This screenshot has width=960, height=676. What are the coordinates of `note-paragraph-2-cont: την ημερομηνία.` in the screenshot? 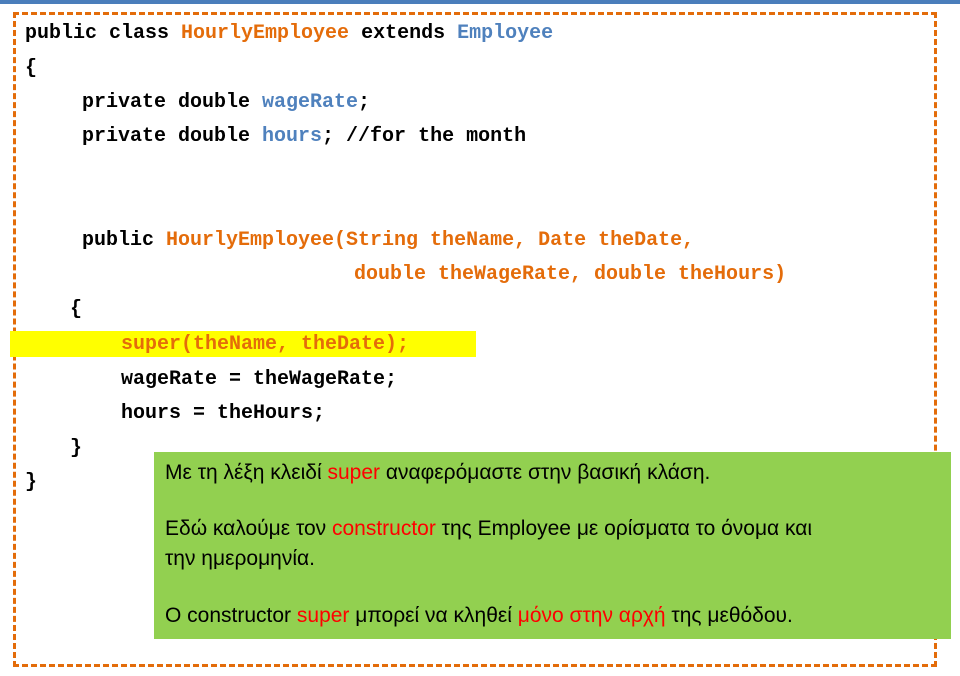 It's located at (240, 559).